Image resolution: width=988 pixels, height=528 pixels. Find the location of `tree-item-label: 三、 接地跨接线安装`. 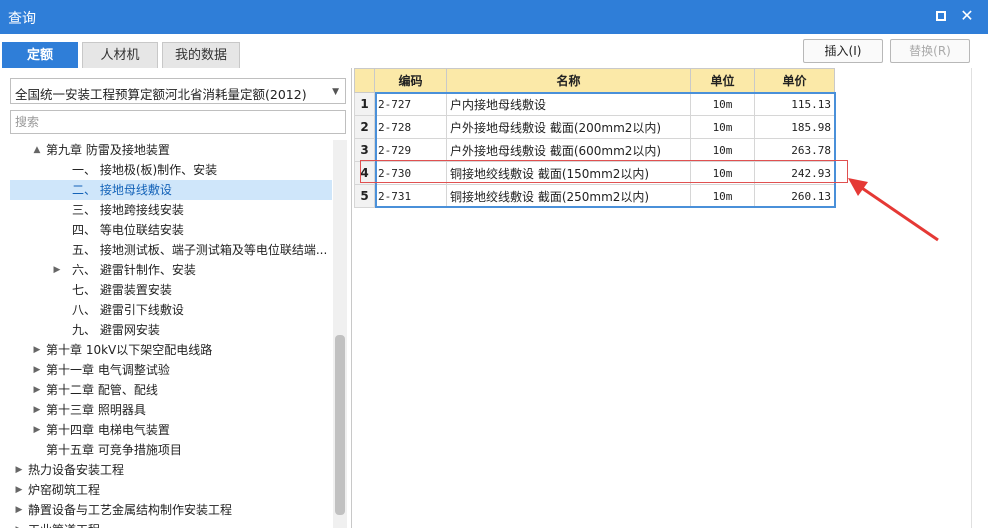

tree-item-label: 三、 接地跨接线安装 is located at coordinates (128, 210).